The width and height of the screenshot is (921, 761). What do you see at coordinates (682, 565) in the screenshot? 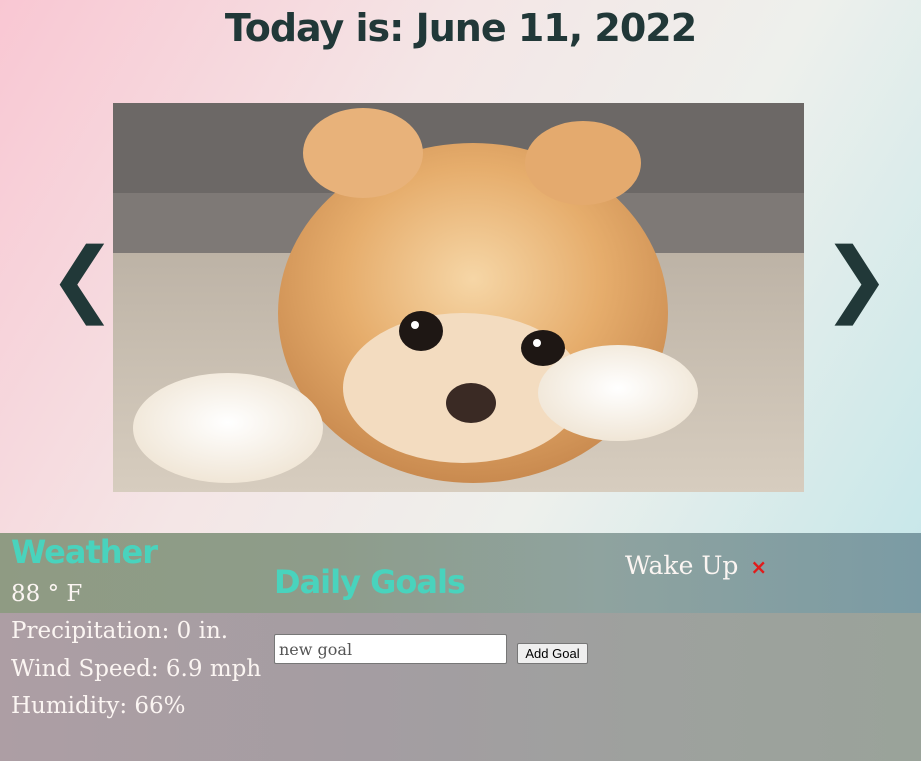
I see `goal-label: Wake Up` at bounding box center [682, 565].